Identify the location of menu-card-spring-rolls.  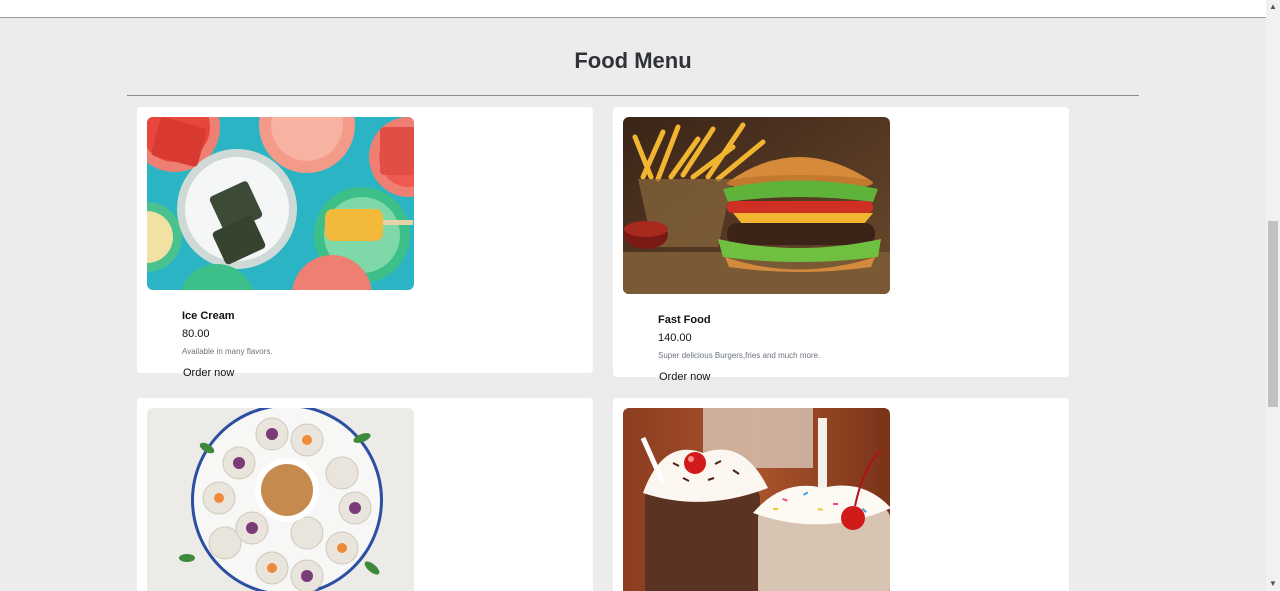
(365, 494).